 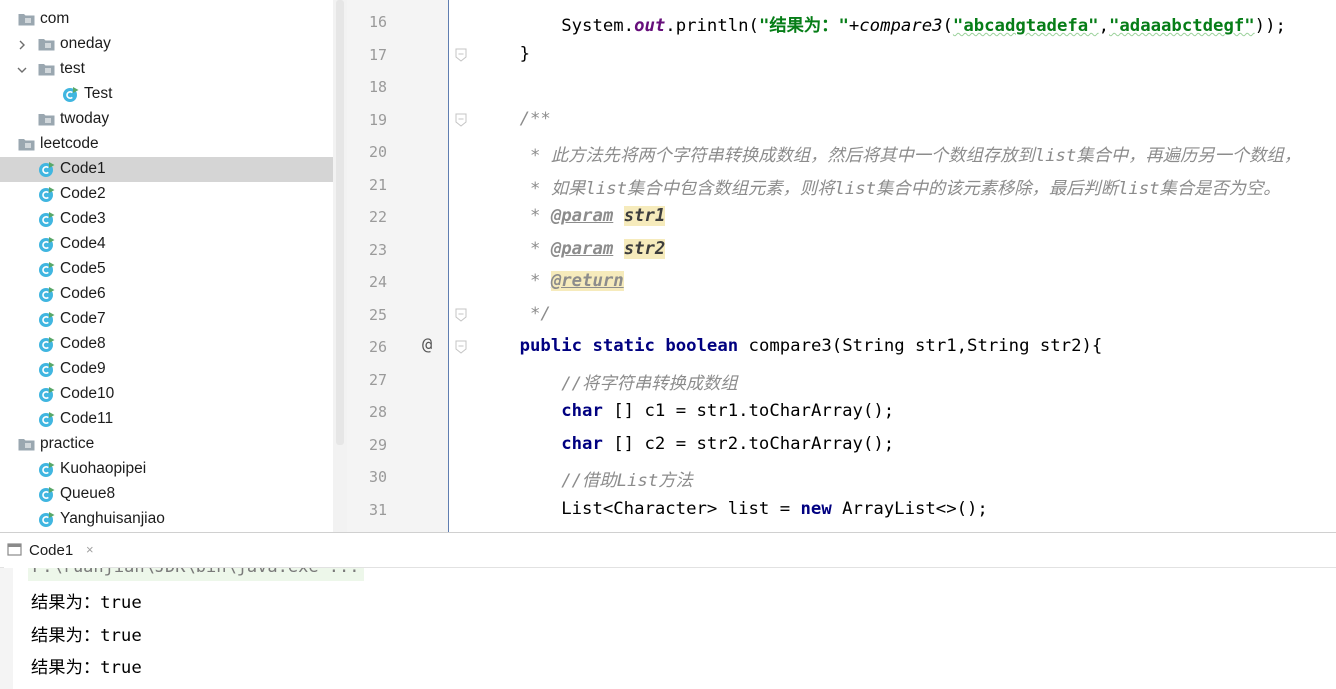 What do you see at coordinates (83, 368) in the screenshot?
I see `tree-item-label: Code9` at bounding box center [83, 368].